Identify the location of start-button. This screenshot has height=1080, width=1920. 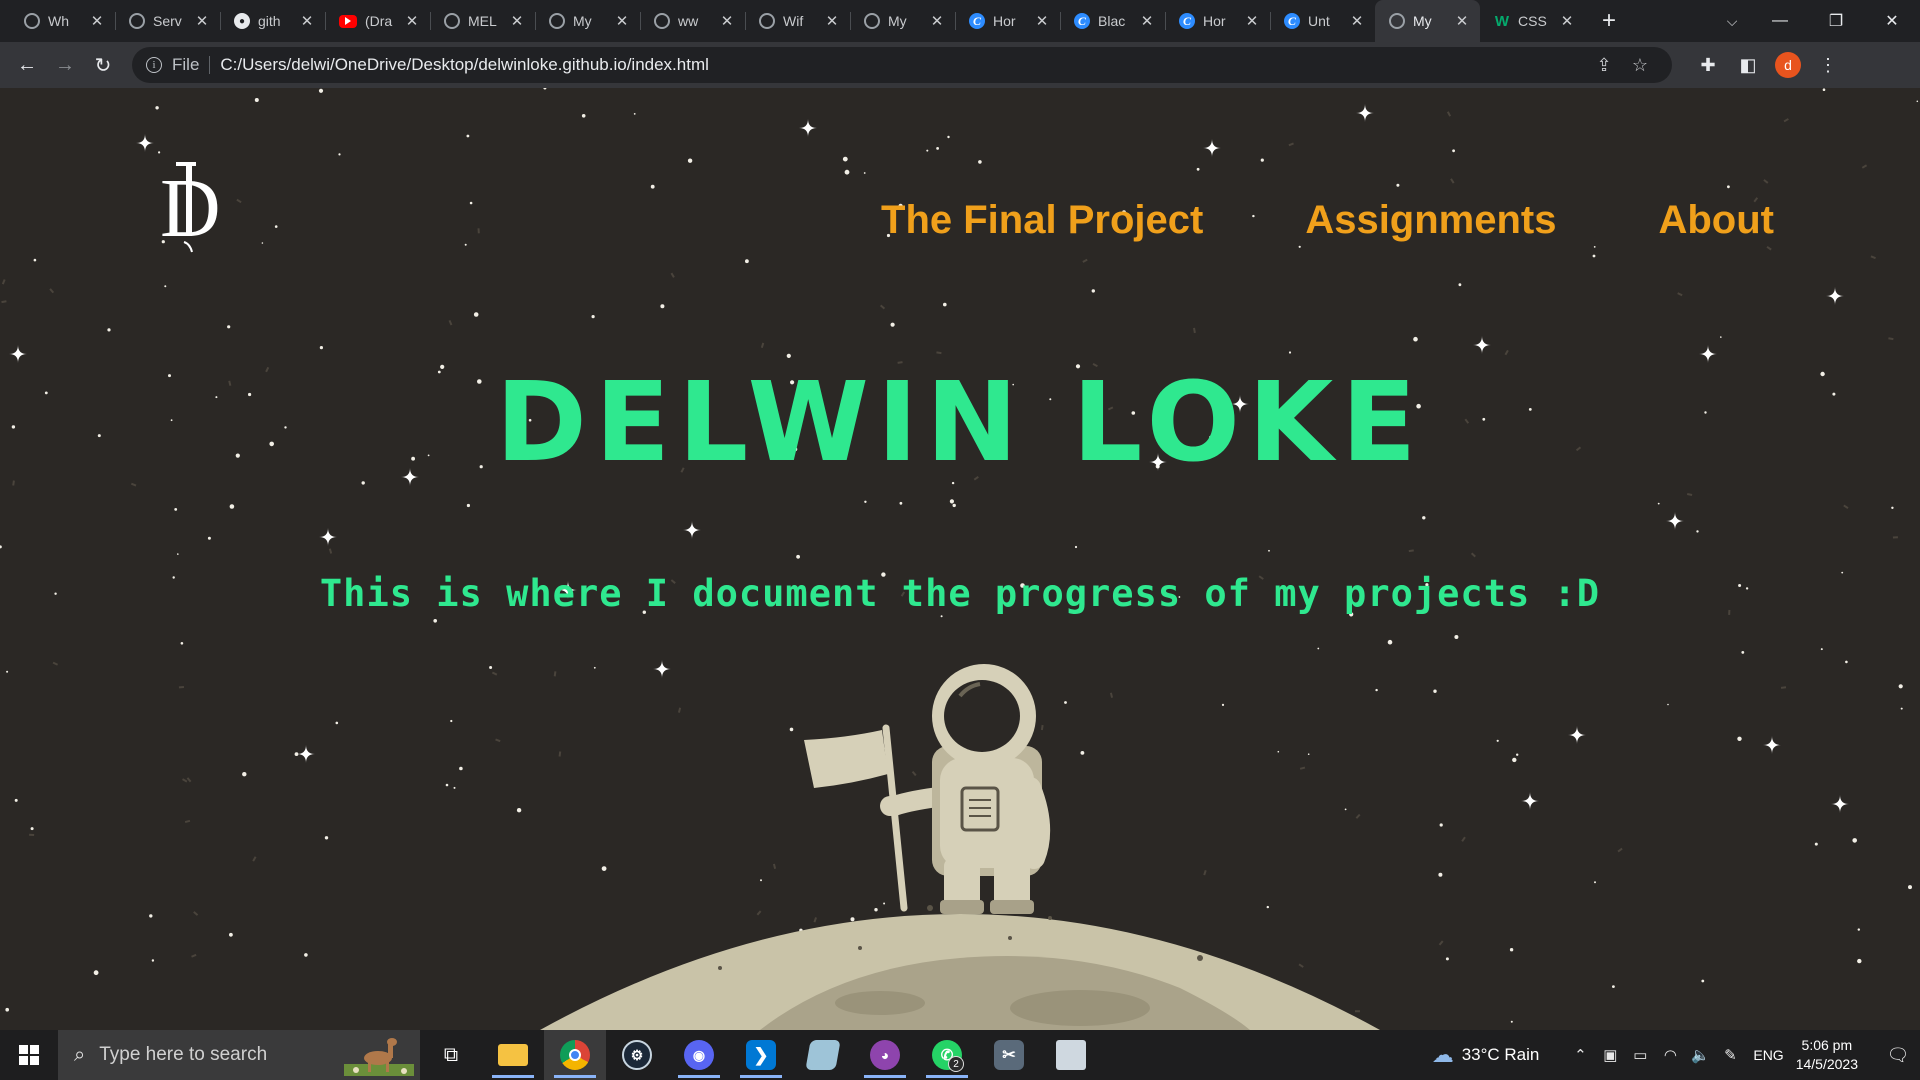
(29, 1055).